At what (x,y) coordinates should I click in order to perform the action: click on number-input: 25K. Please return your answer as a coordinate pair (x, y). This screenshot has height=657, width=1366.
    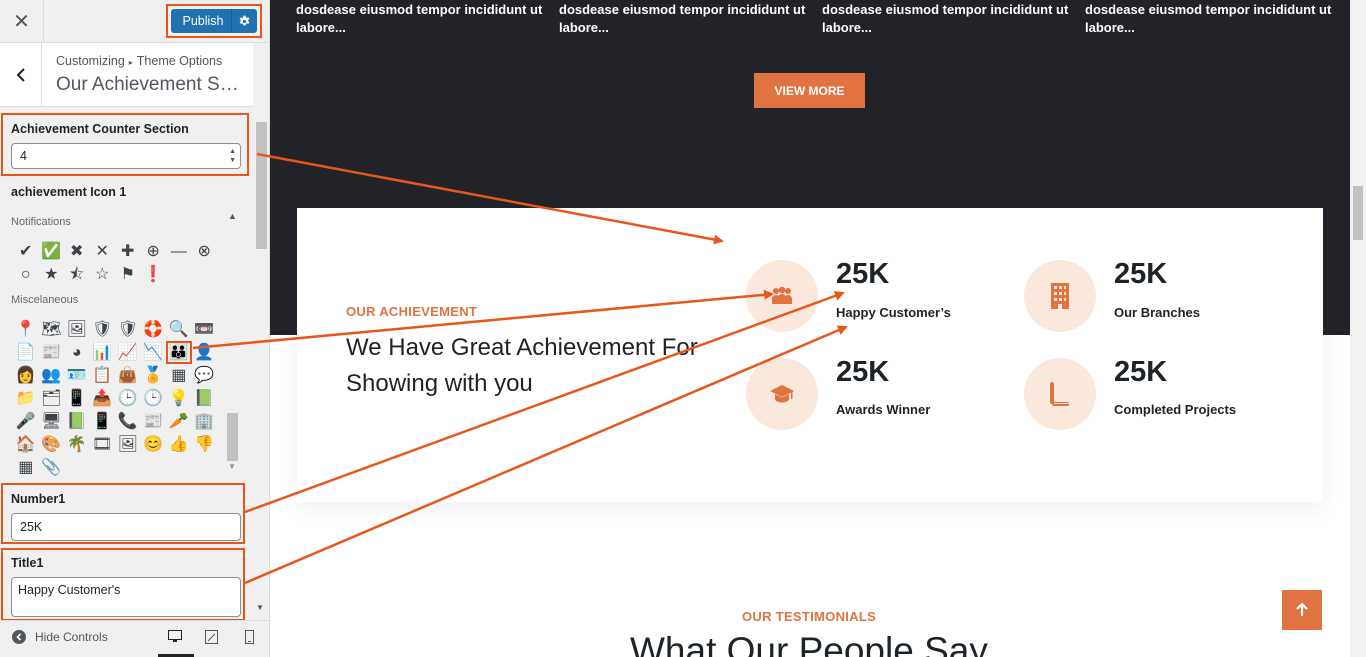
    Looking at the image, I should click on (126, 527).